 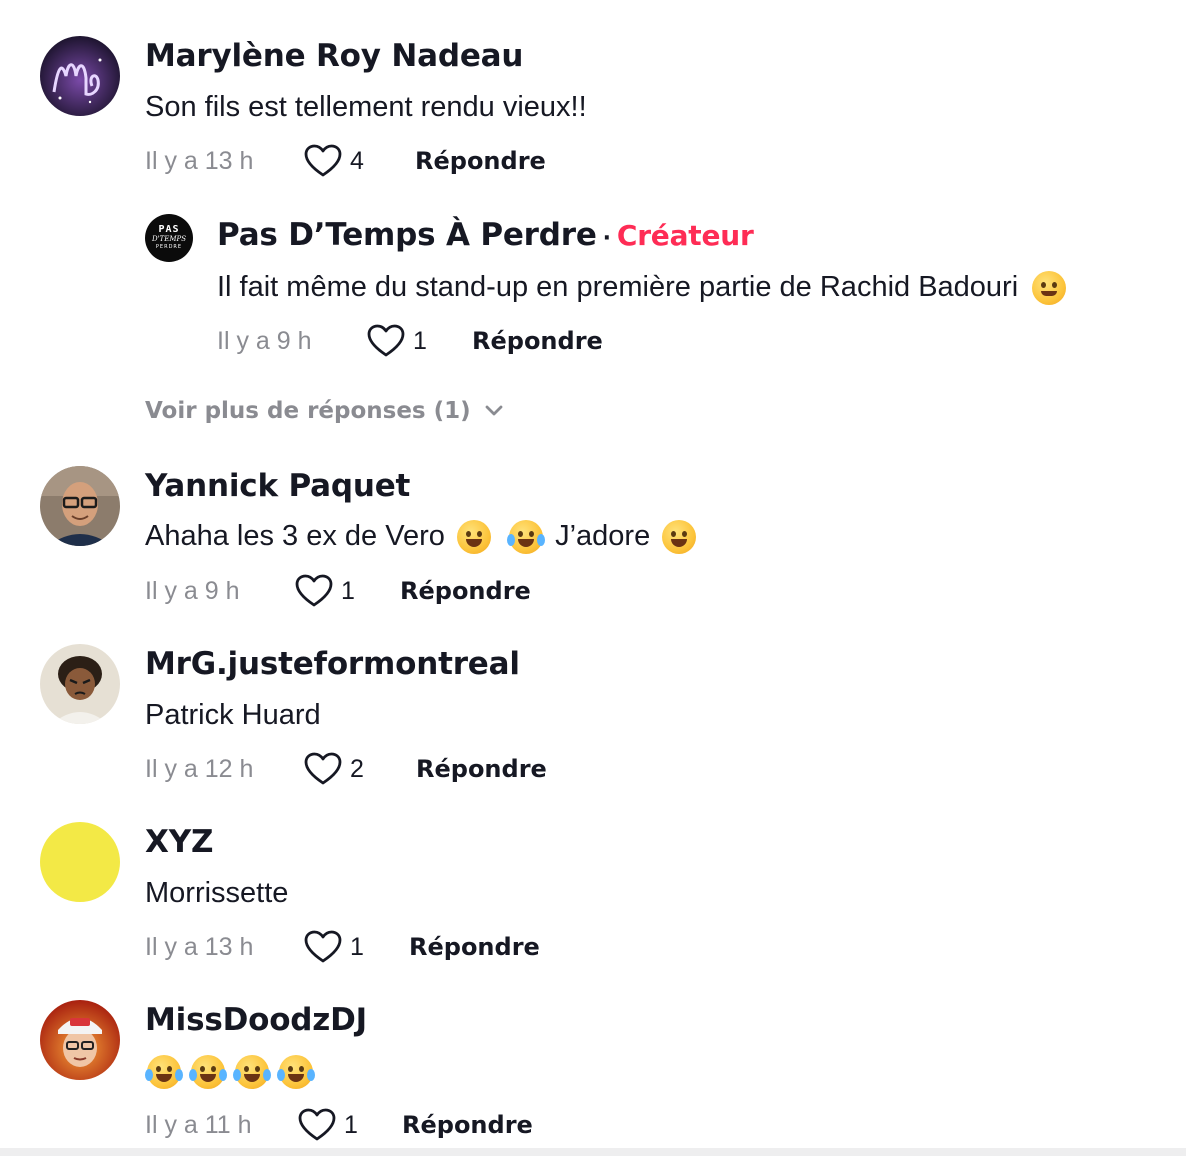 What do you see at coordinates (179, 842) in the screenshot?
I see `username: XYZ` at bounding box center [179, 842].